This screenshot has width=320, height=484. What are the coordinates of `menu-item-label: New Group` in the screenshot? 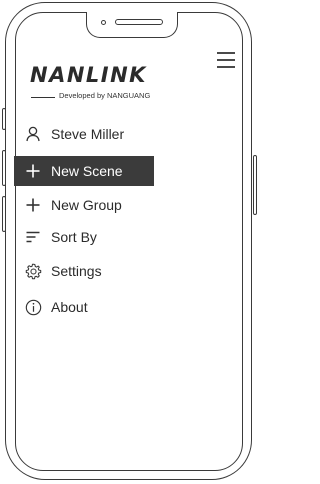 It's located at (86, 205).